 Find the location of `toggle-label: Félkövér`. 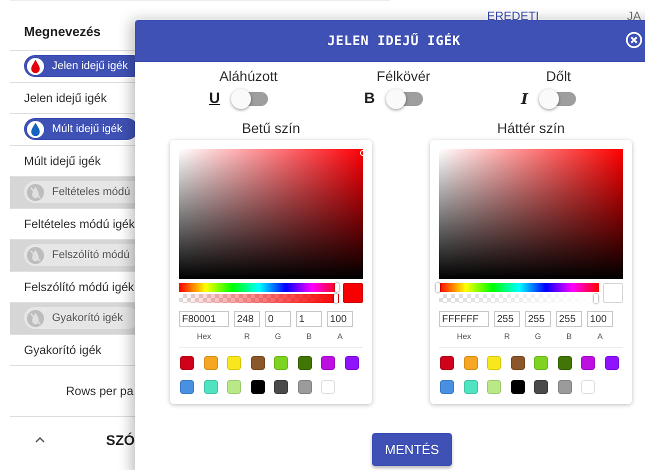

toggle-label: Félkövér is located at coordinates (403, 76).